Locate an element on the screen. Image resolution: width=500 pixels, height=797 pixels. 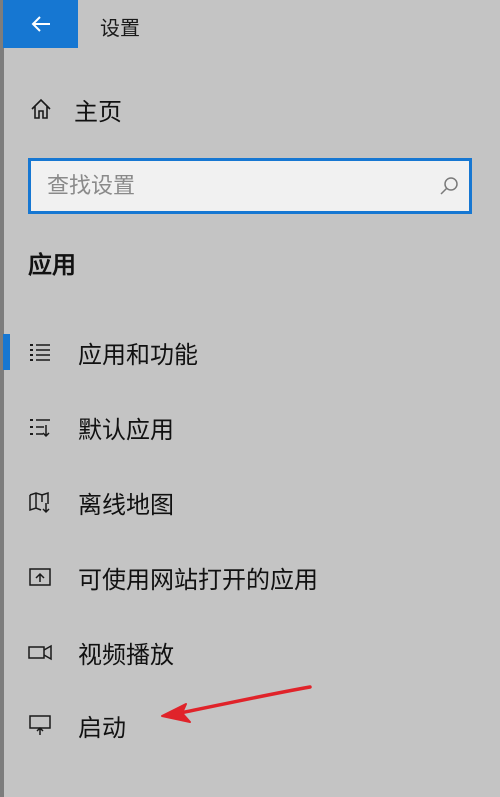
back-arrow-icon is located at coordinates (40, 24).